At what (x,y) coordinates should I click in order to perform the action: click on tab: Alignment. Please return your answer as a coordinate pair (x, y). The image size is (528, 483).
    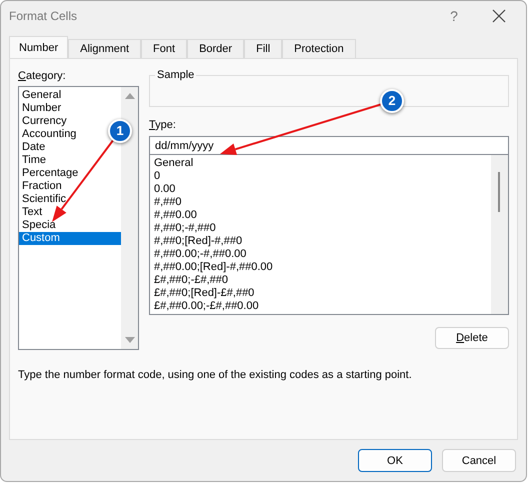
    Looking at the image, I should click on (105, 48).